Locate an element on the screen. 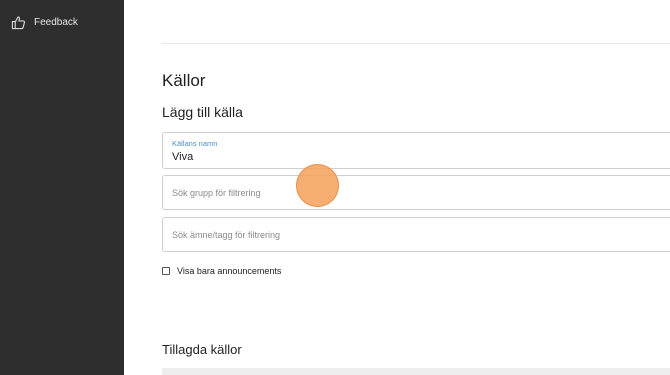 The width and height of the screenshot is (670, 375). announcements-checkbox is located at coordinates (166, 271).